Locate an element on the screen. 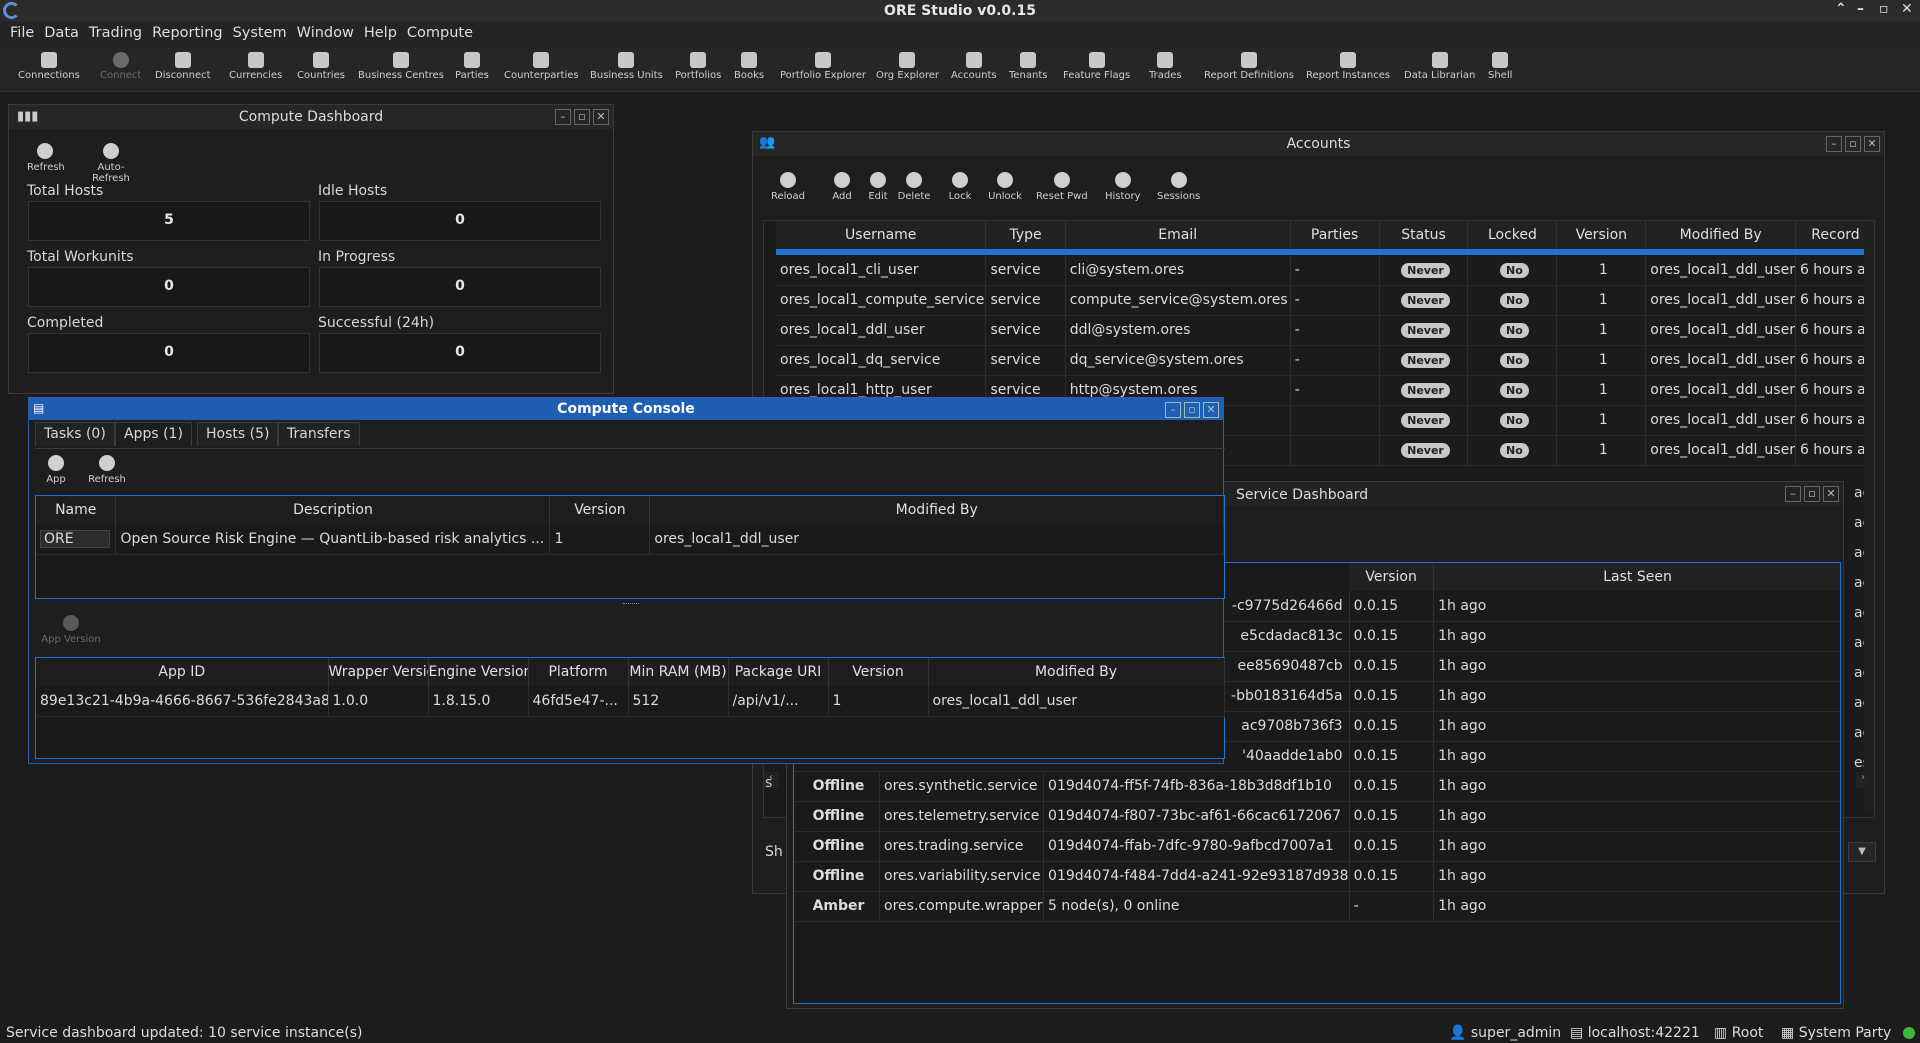 The height and width of the screenshot is (1043, 1920). toolbar-countries-button: Countries is located at coordinates (321, 66).